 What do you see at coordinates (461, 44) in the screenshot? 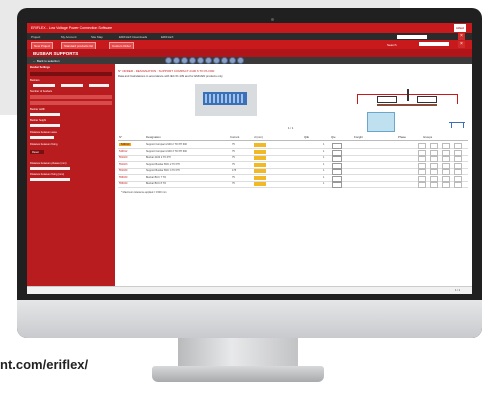
I see `close-panel-icon: ×` at bounding box center [461, 44].